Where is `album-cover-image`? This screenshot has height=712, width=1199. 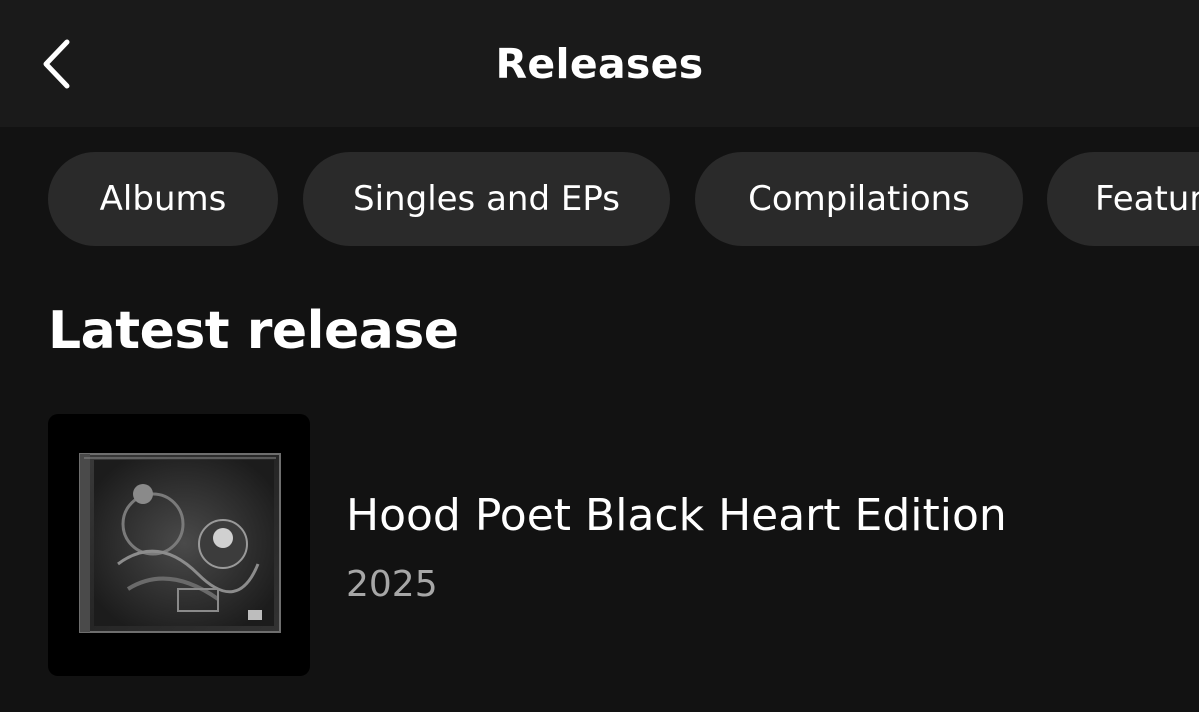
album-cover-image is located at coordinates (179, 545).